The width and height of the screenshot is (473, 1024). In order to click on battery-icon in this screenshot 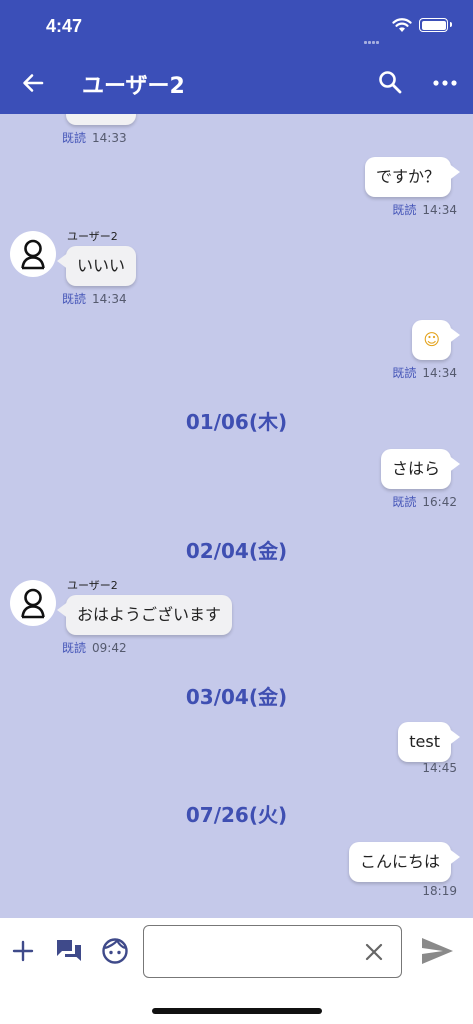, I will do `click(435, 25)`.